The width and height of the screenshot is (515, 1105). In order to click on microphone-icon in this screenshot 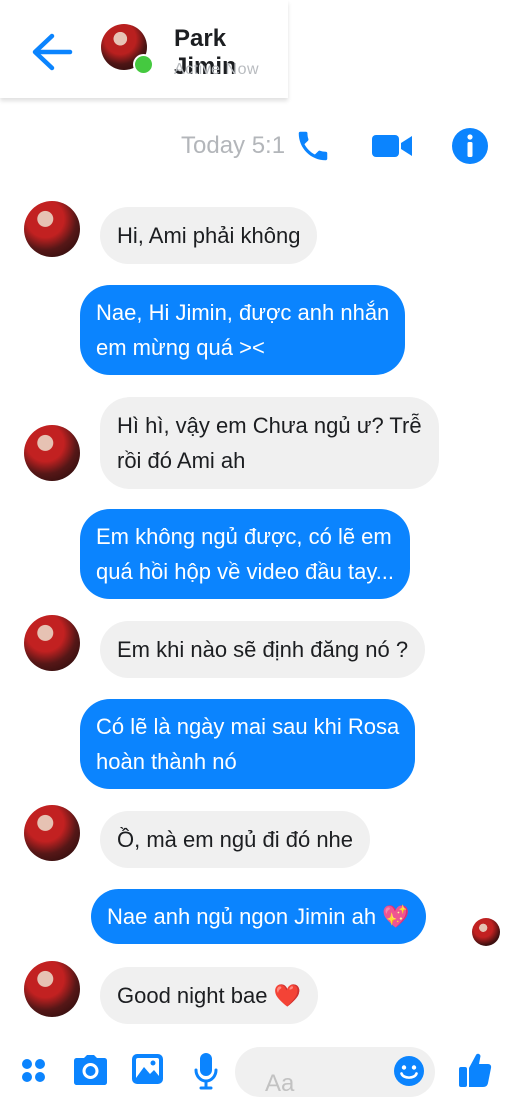, I will do `click(206, 1071)`.